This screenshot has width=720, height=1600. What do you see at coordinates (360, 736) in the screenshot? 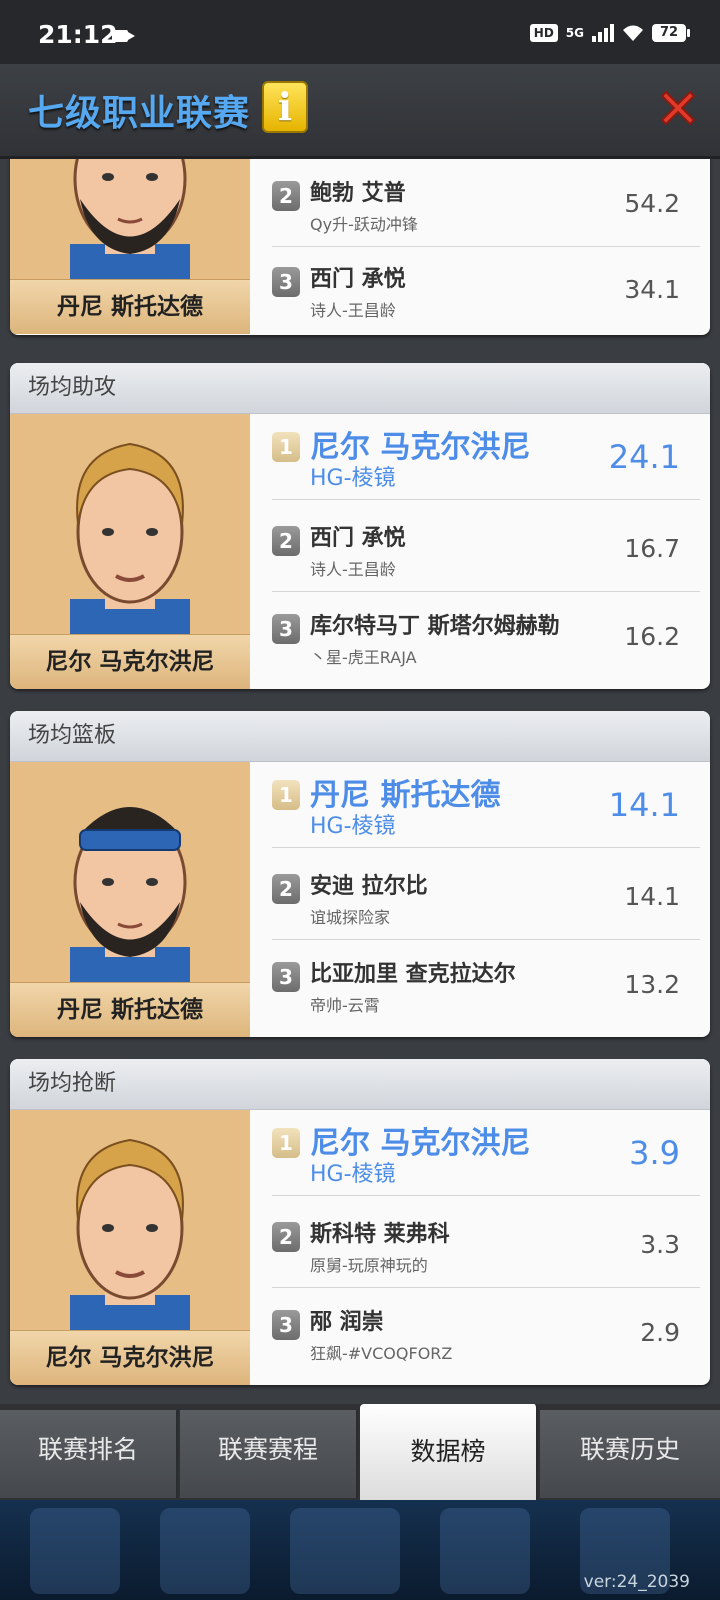
I see `section-title: 场均篮板` at bounding box center [360, 736].